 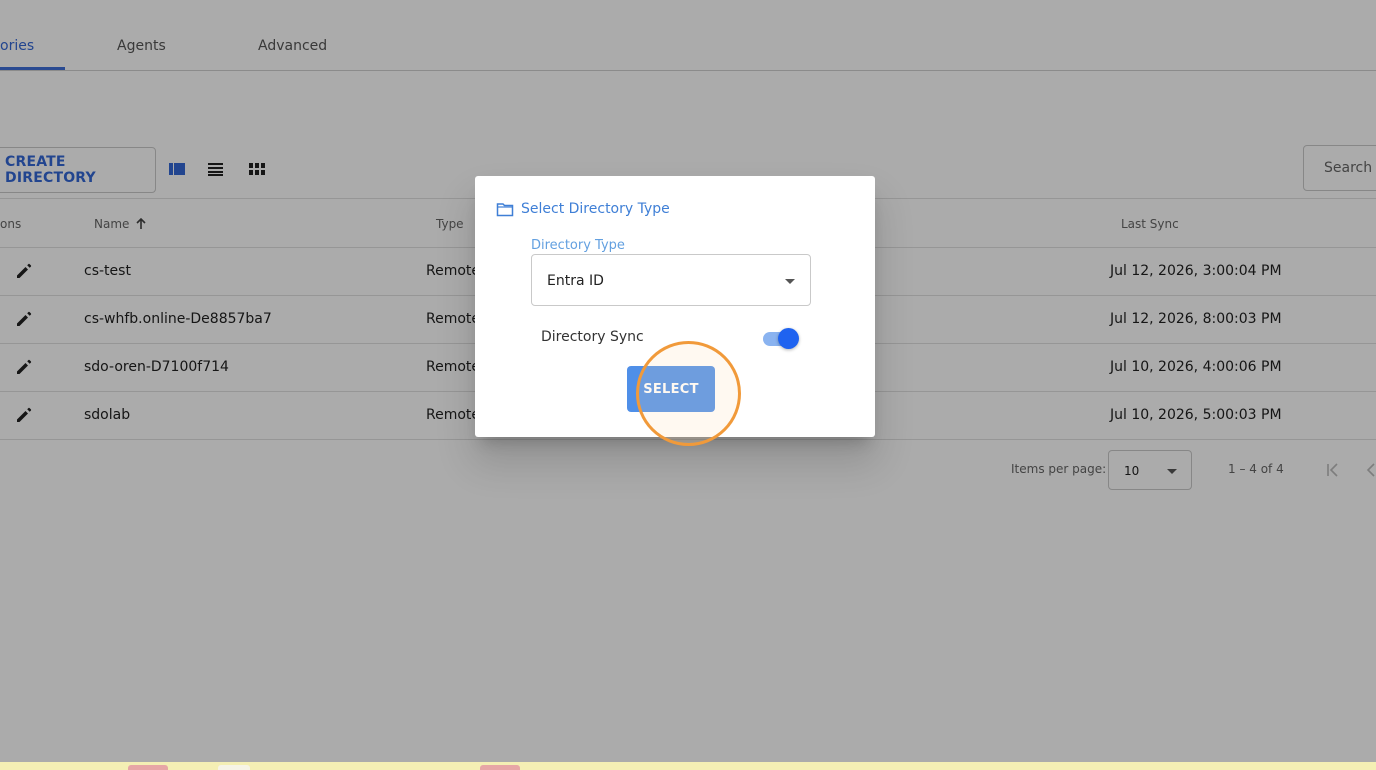 I want to click on taskbar, so click(x=688, y=766).